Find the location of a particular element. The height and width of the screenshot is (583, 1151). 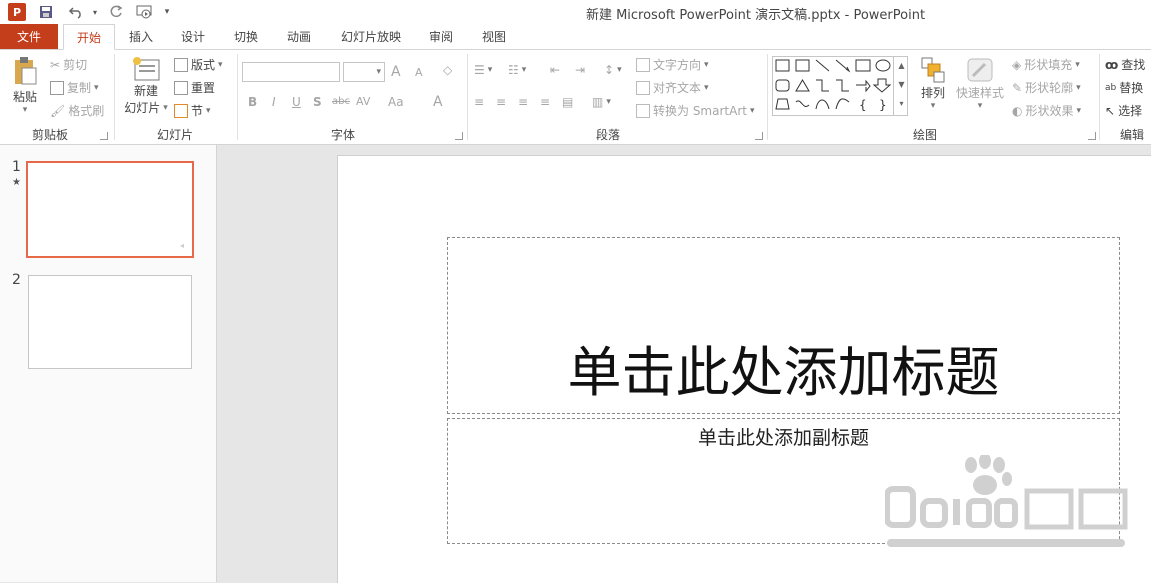

font-launcher-icon is located at coordinates (459, 136).